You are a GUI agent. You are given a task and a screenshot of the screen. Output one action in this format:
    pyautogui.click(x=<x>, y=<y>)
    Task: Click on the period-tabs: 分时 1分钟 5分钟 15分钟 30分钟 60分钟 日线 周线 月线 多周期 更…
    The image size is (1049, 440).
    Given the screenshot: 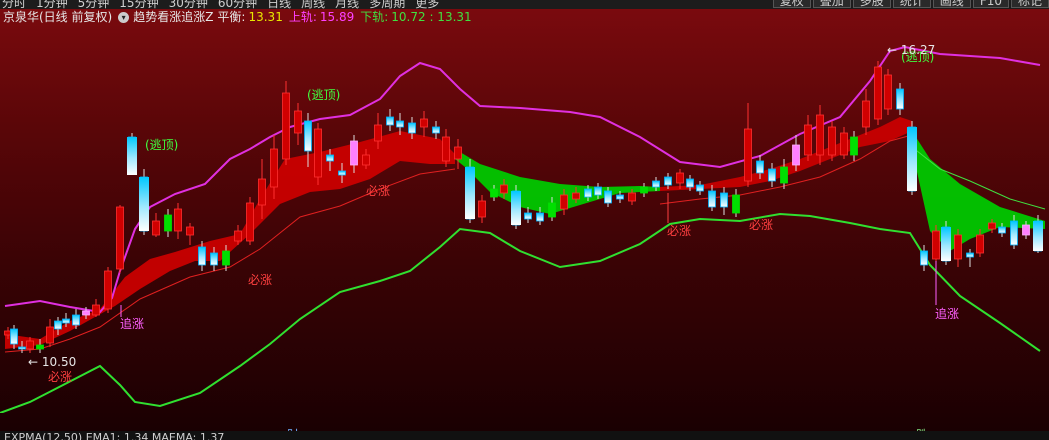 What is the action you would take?
    pyautogui.click(x=220, y=4)
    